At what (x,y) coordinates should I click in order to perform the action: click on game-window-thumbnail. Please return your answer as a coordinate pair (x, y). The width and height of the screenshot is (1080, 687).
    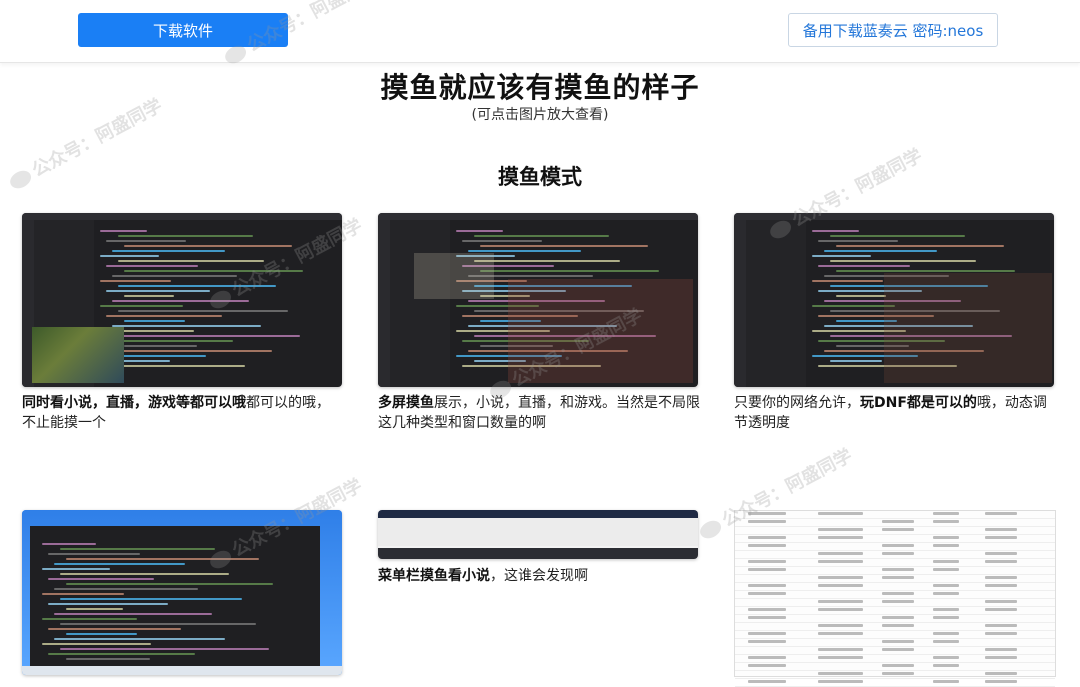
    Looking at the image, I should click on (78, 355).